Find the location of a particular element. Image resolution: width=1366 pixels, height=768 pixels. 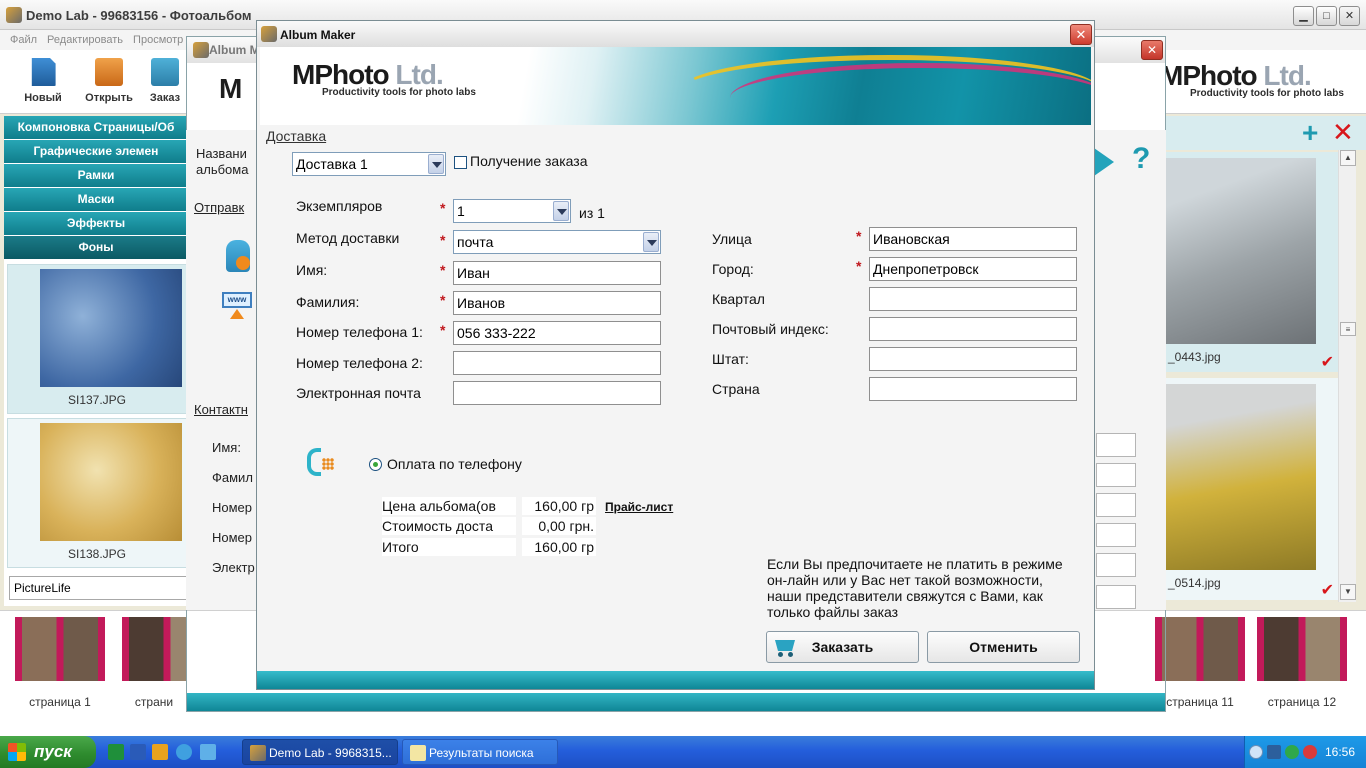

background-thumbnail: SI137.JPG is located at coordinates (97, 339).